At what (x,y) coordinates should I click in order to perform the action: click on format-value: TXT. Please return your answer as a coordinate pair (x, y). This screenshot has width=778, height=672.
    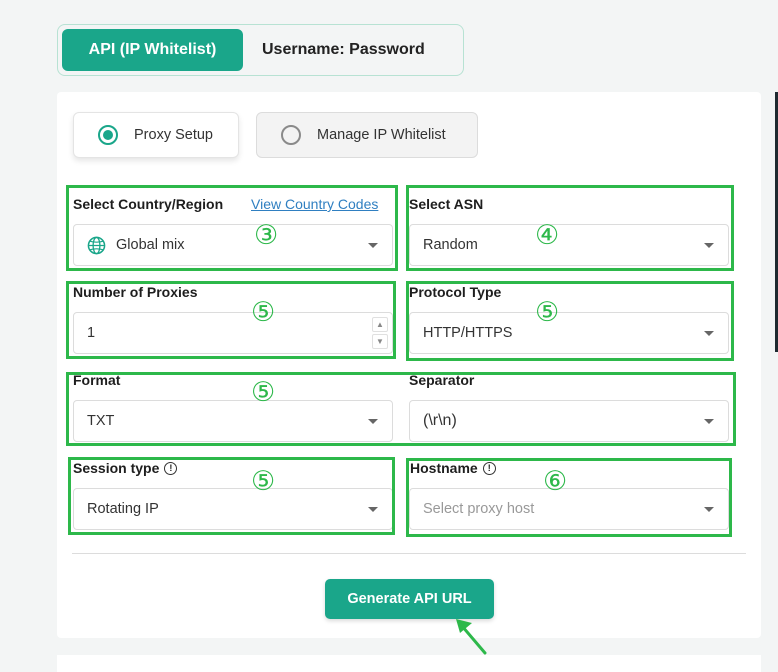
    Looking at the image, I should click on (101, 421).